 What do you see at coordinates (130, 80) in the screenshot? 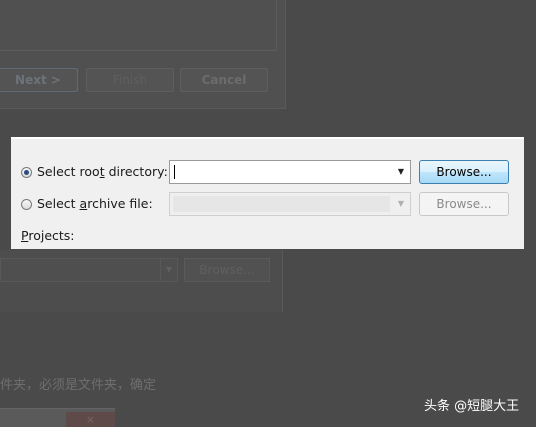
I see `background-finish-button: Finish` at bounding box center [130, 80].